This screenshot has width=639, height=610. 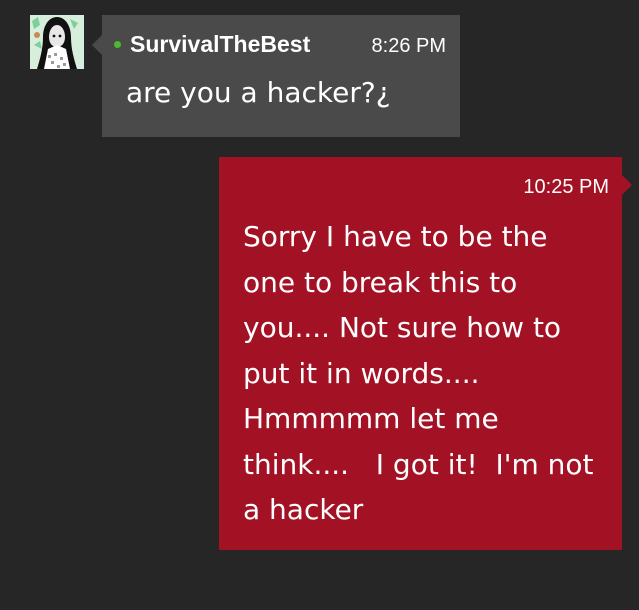 I want to click on message-header: SurvivalTheBest 8:26 PM, so click(x=280, y=44).